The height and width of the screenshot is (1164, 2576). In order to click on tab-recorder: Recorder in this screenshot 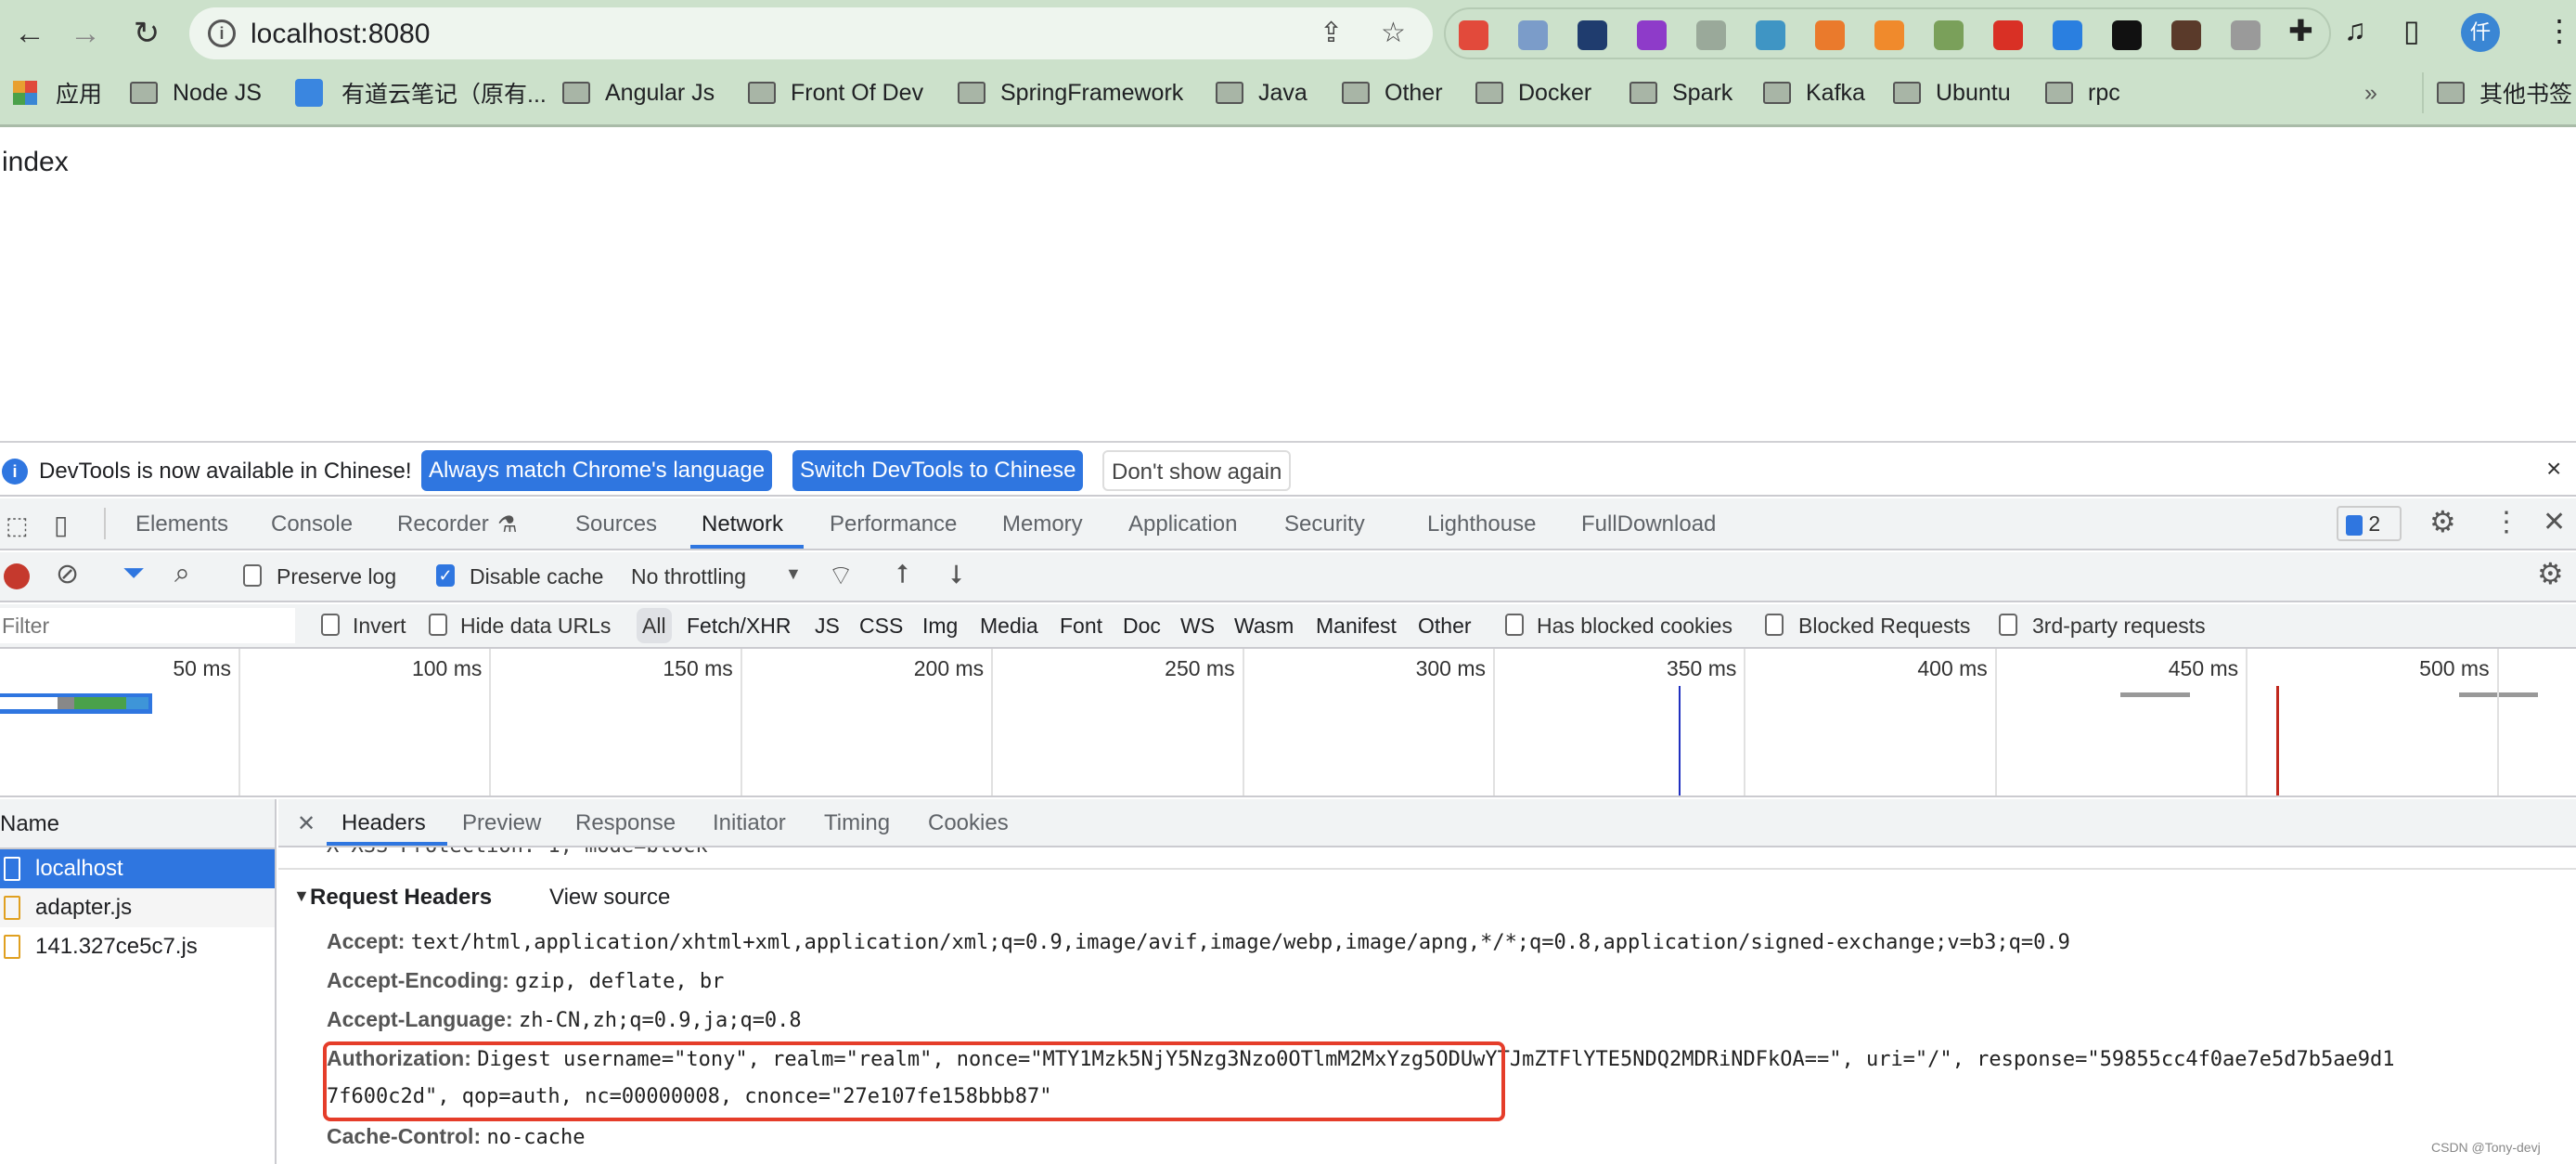, I will do `click(443, 524)`.